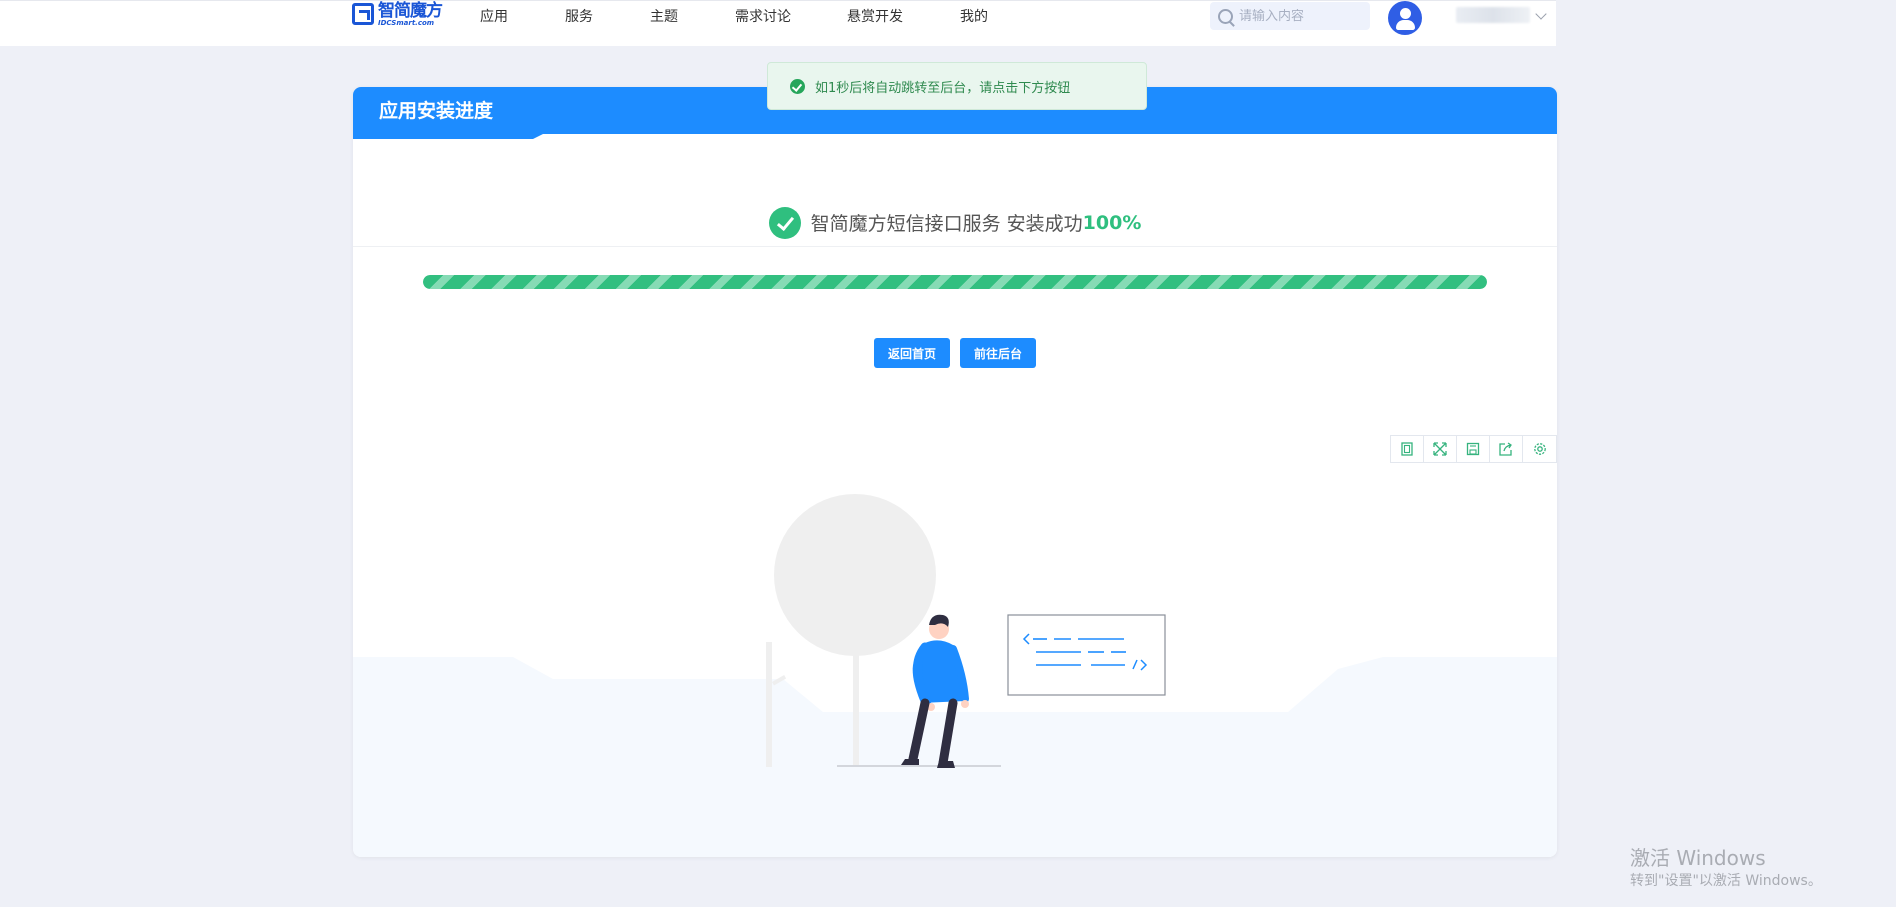 This screenshot has height=907, width=1896. I want to click on top-navbar: 智简魔方 IDCSmart.com 应用 服务 主题 需求讨论 悬赏开发 我的, so click(778, 23).